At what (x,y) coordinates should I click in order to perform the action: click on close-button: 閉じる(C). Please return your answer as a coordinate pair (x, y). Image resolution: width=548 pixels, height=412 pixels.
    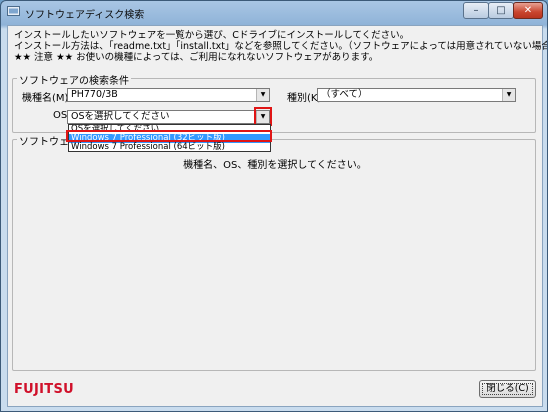
    Looking at the image, I should click on (507, 389).